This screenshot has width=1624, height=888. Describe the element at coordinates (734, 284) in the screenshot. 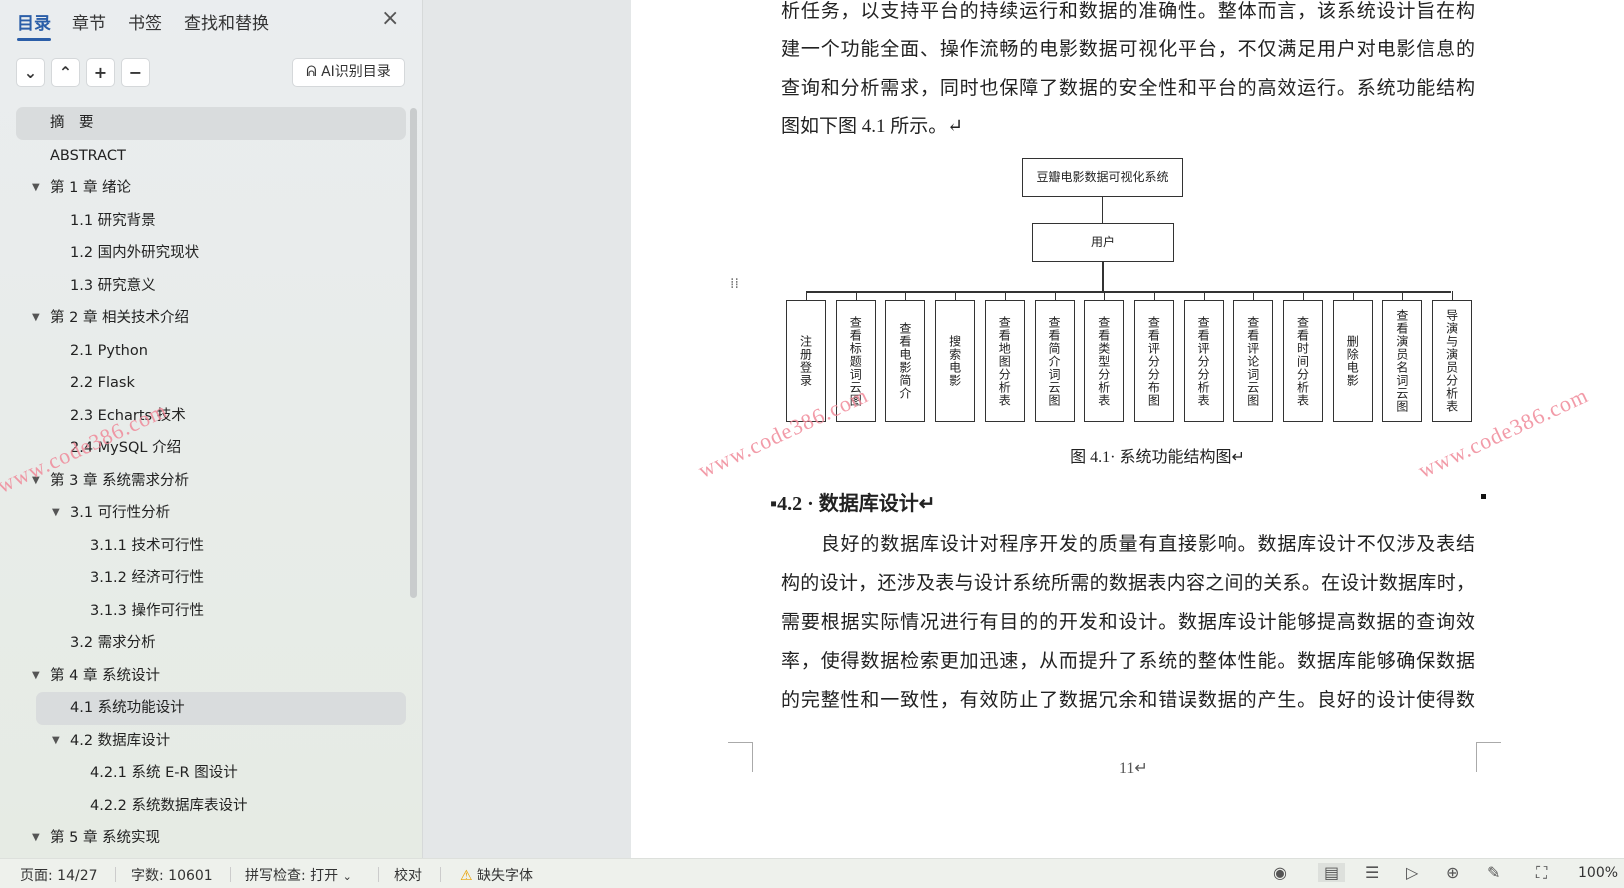

I see `drag-handle-icon: ⁞⁞` at that location.